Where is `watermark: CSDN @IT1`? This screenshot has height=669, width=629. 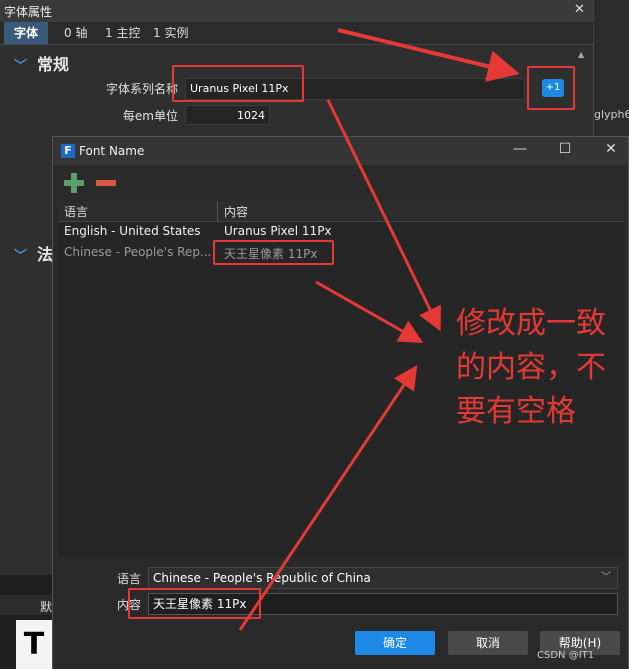
watermark: CSDN @IT1 is located at coordinates (566, 655).